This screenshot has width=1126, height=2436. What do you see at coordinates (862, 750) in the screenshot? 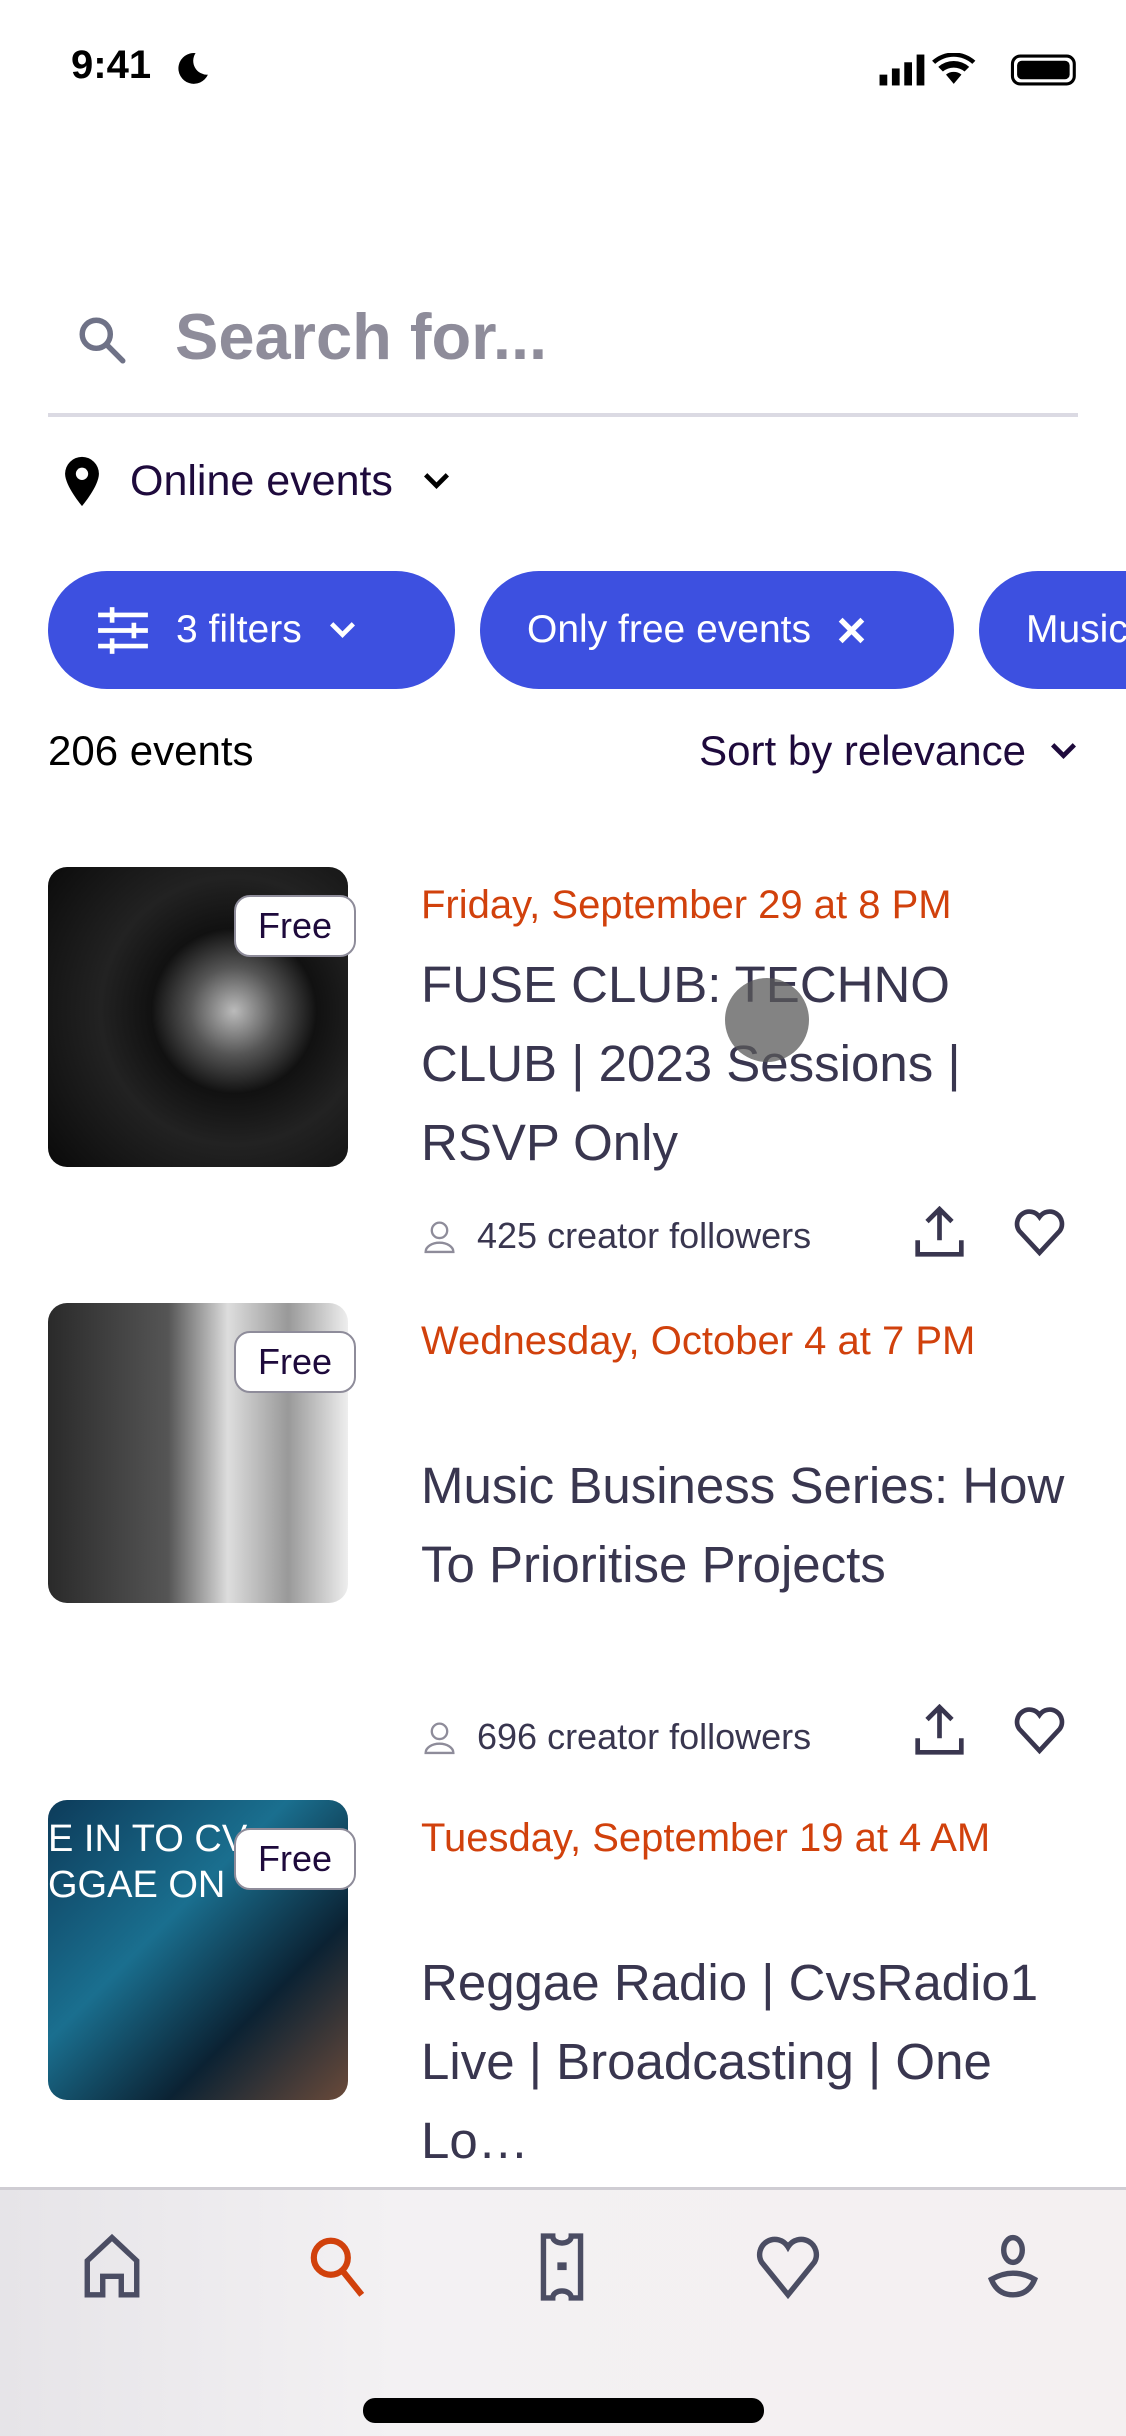
I see `sort-label: Sort by relevance` at bounding box center [862, 750].